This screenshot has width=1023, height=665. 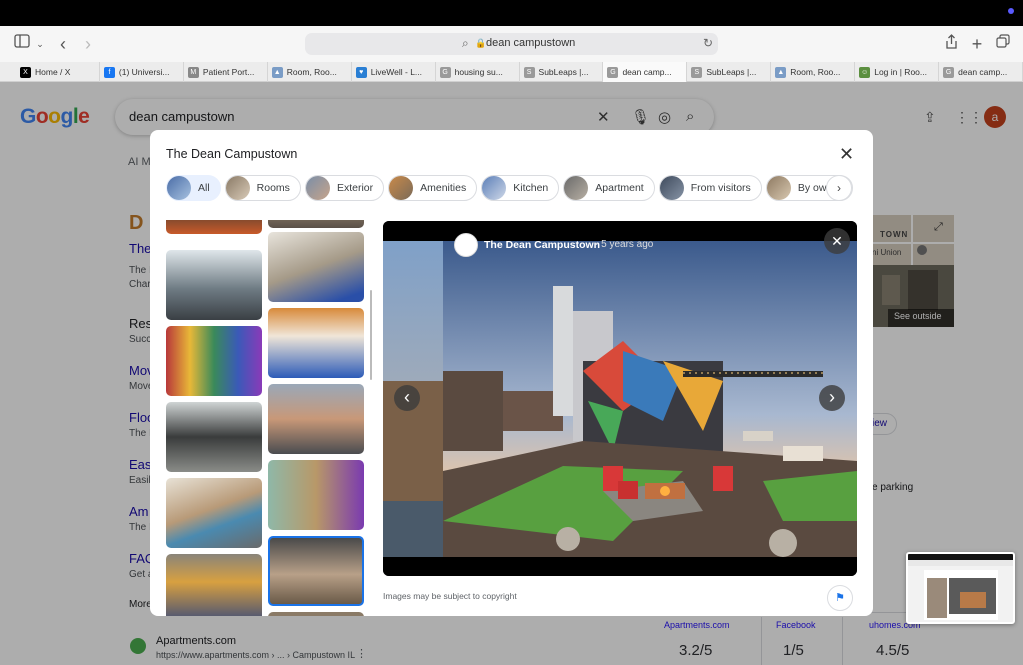 I want to click on browser-toolbar: ⌄ ‹ › ≡ ⌕ 🔒 dean campustown ↻ +, so click(x=511, y=44).